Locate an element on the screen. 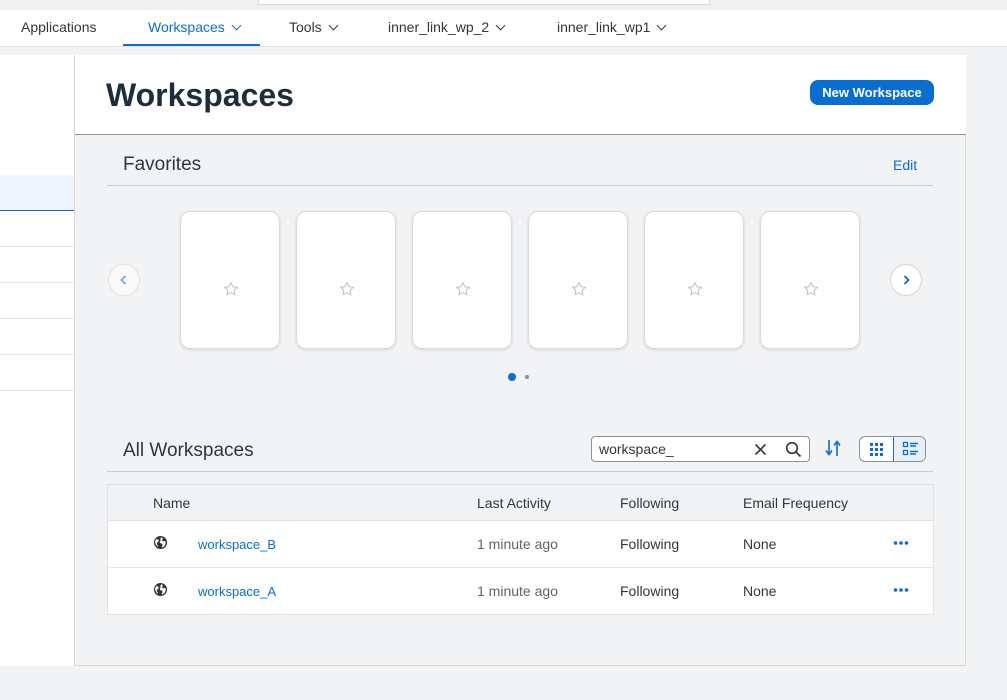 This screenshot has width=1007, height=700. nav-item-label: Applications is located at coordinates (59, 27).